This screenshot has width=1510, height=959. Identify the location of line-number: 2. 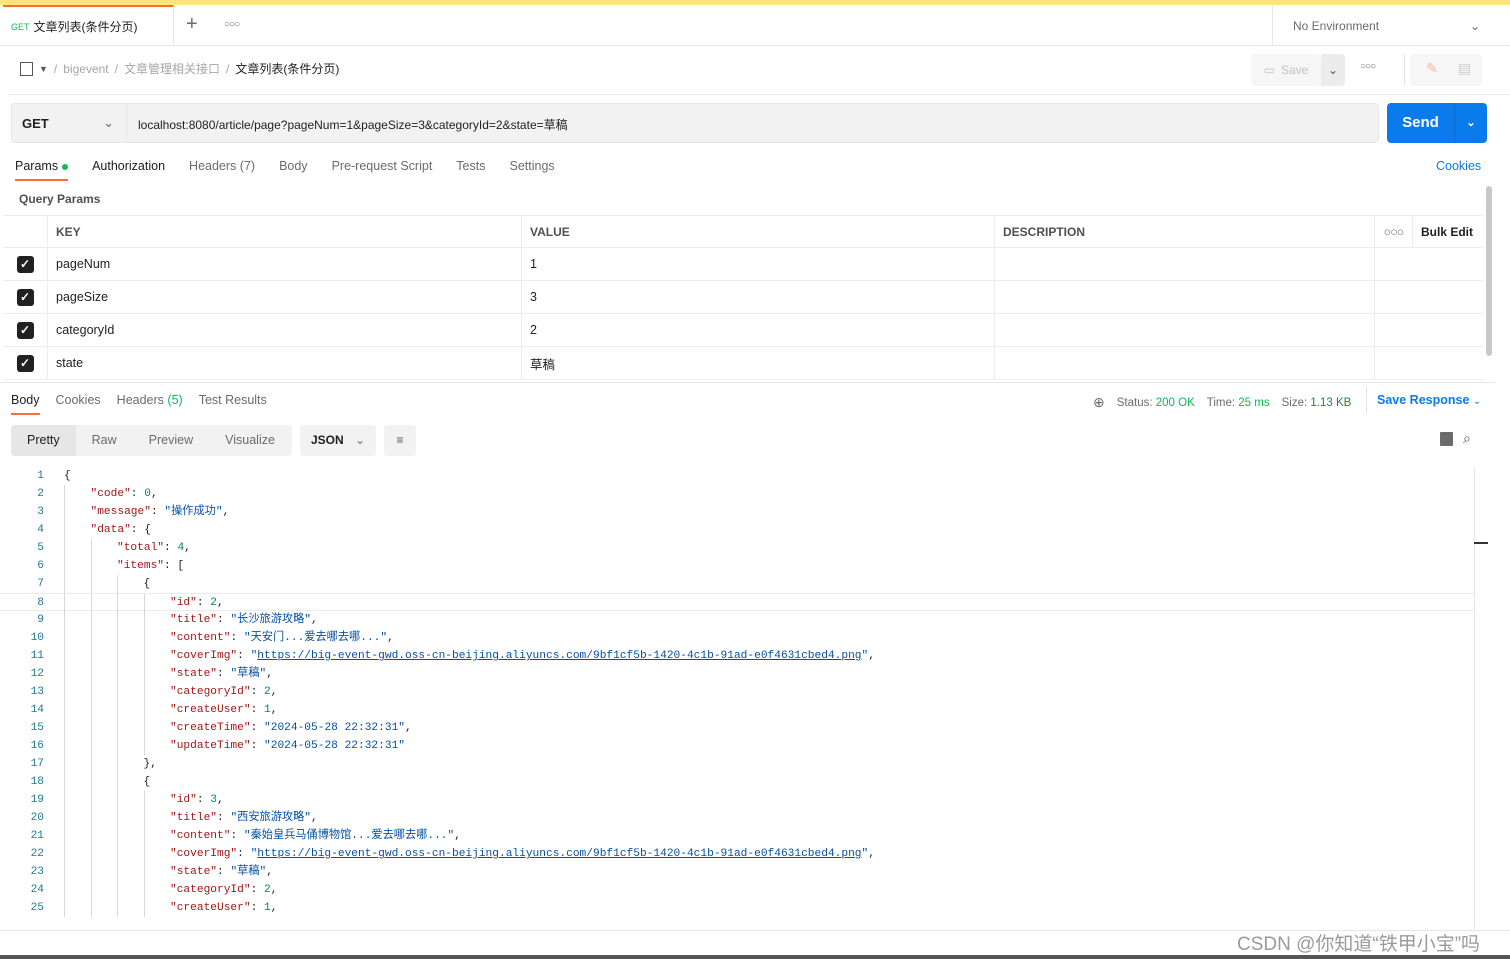
(40, 494).